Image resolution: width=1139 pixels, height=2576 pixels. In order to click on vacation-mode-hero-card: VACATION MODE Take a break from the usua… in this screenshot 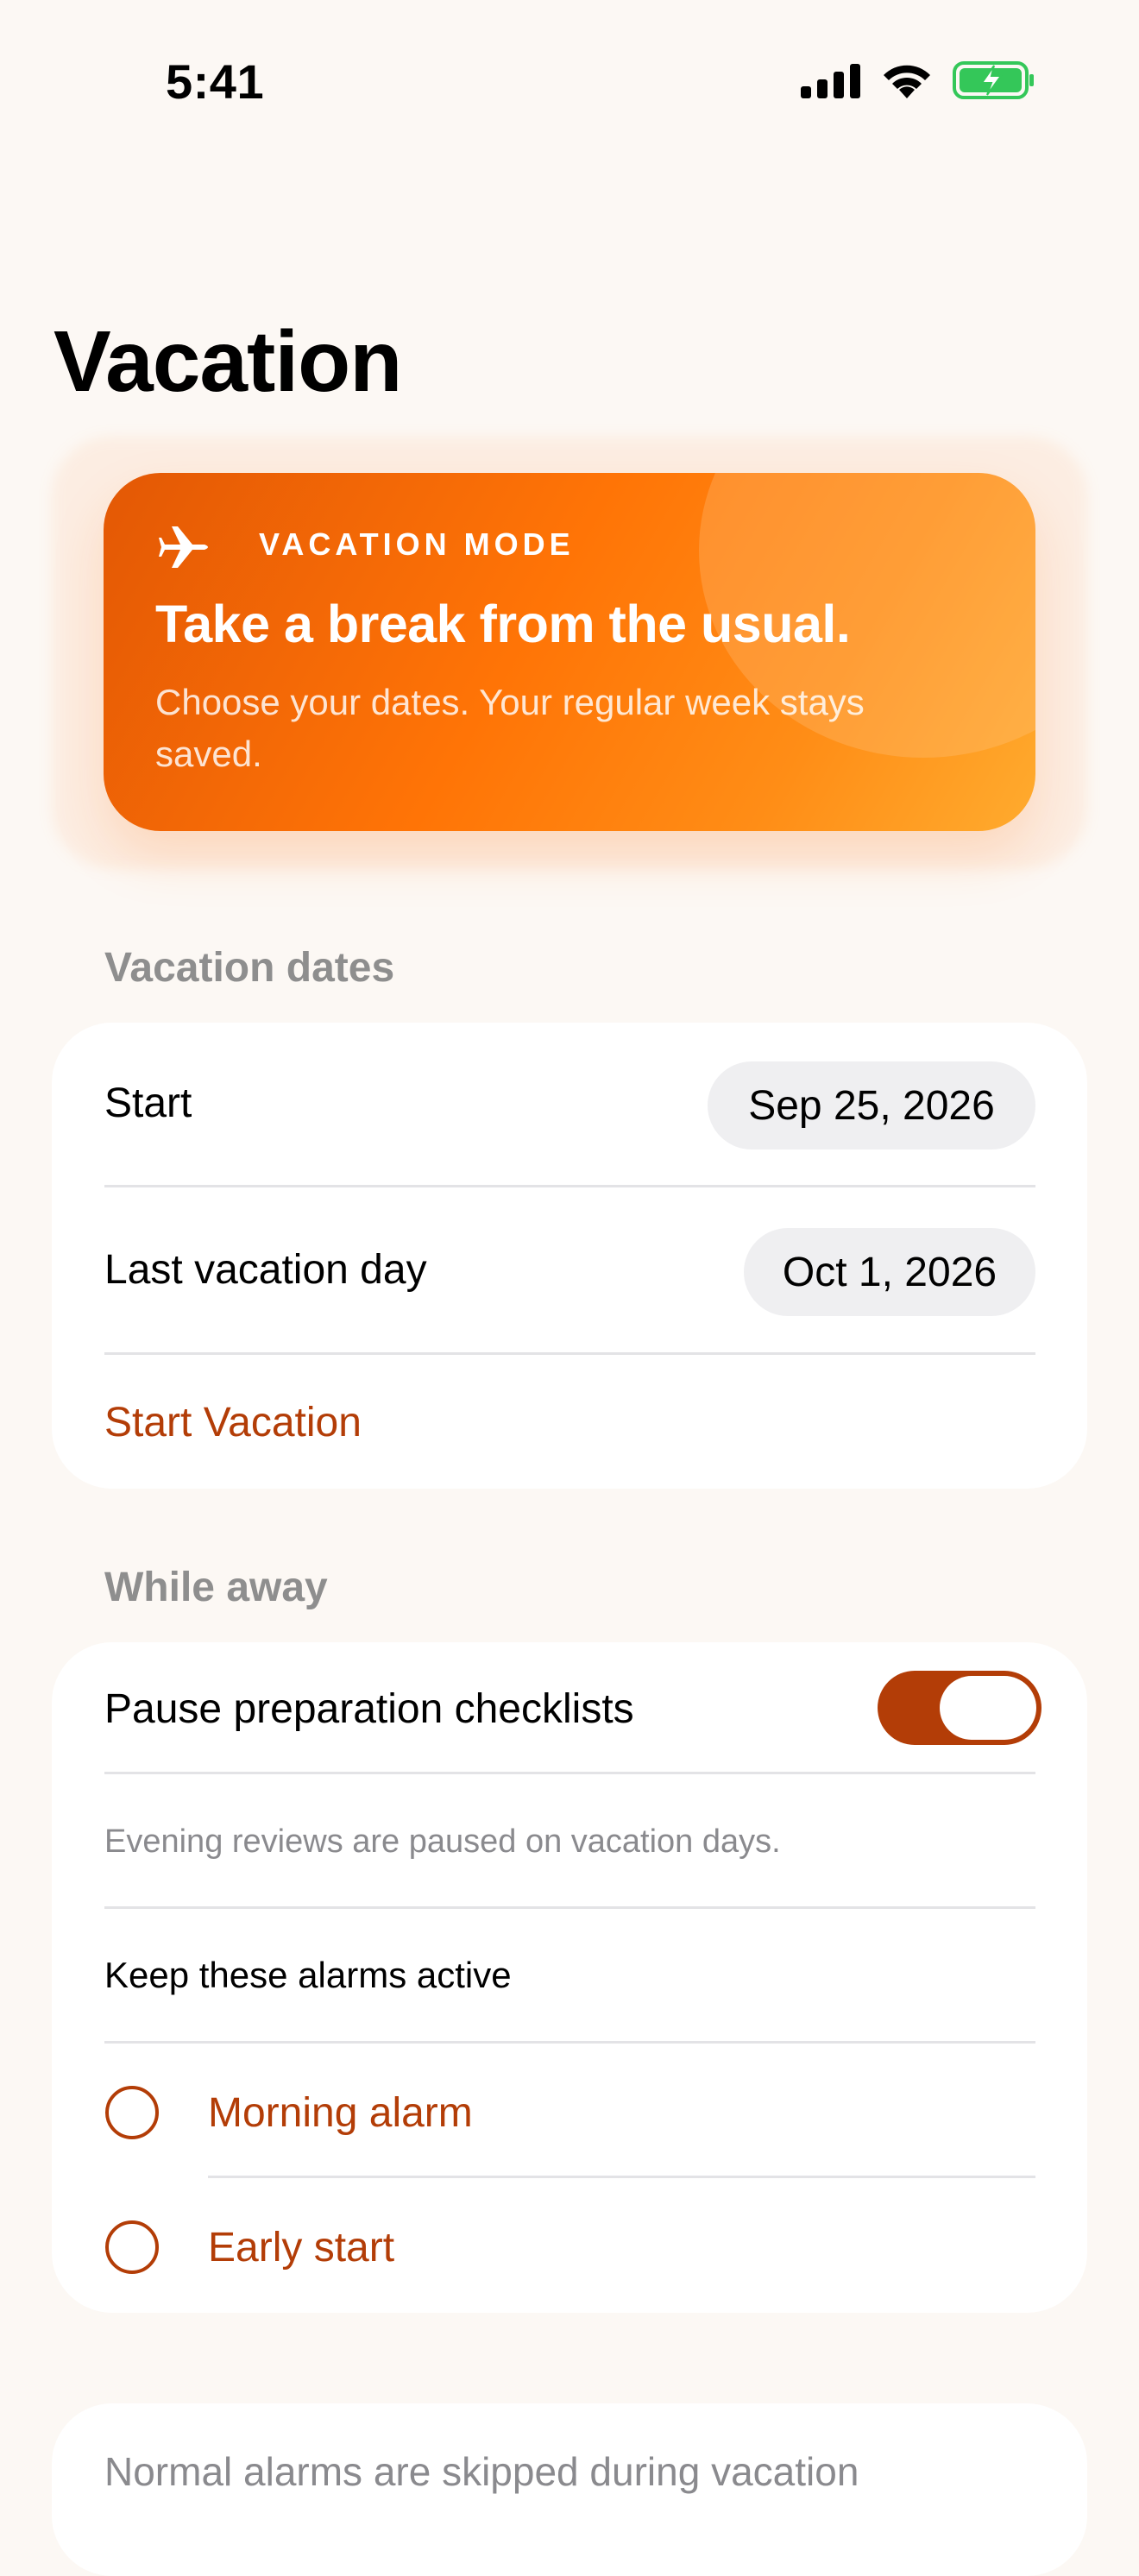, I will do `click(569, 652)`.